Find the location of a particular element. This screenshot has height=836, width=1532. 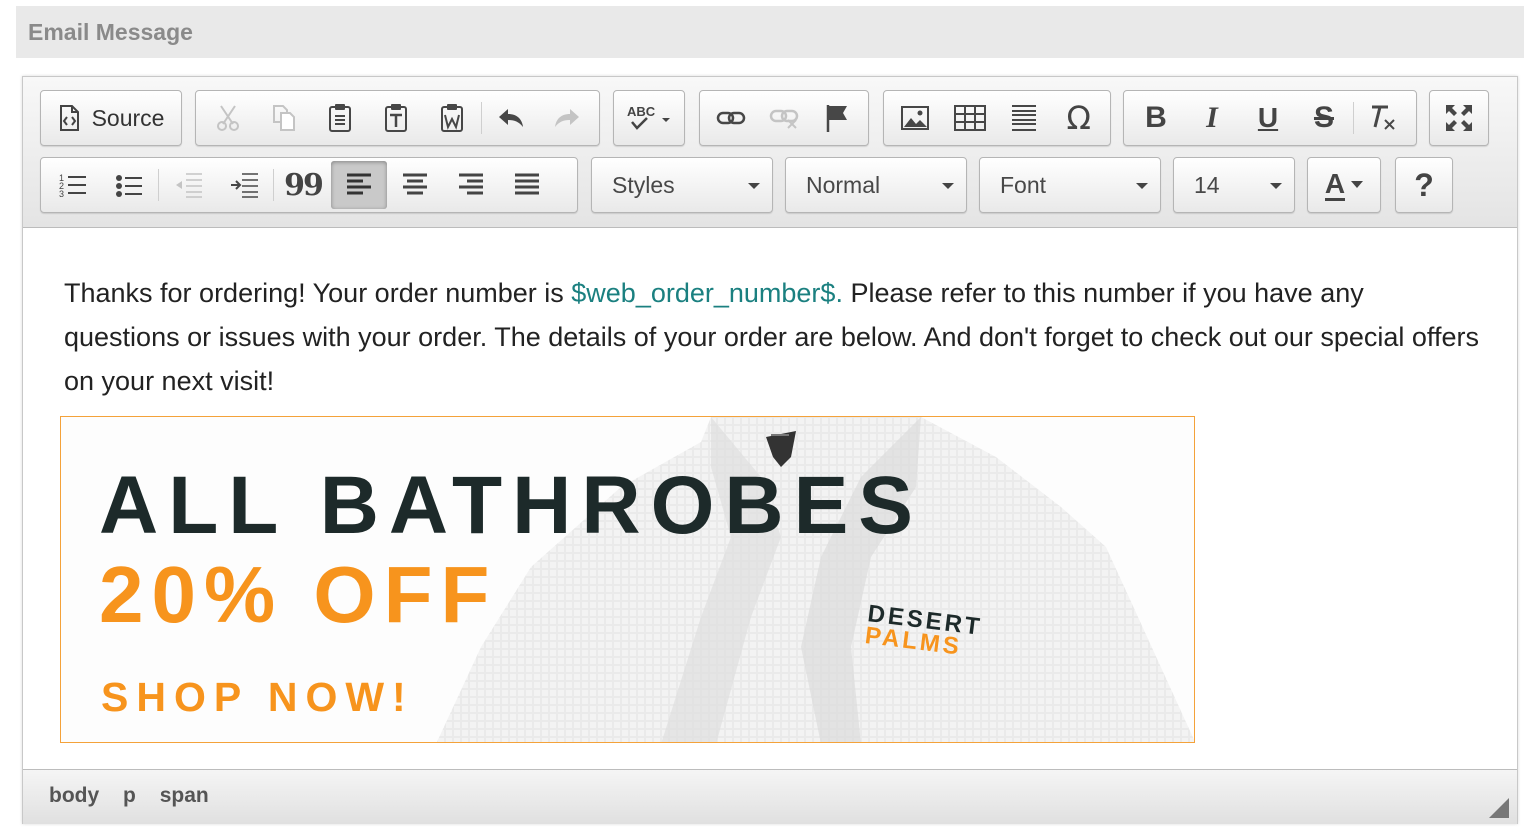

styles-dropdown: Styles is located at coordinates (682, 185).